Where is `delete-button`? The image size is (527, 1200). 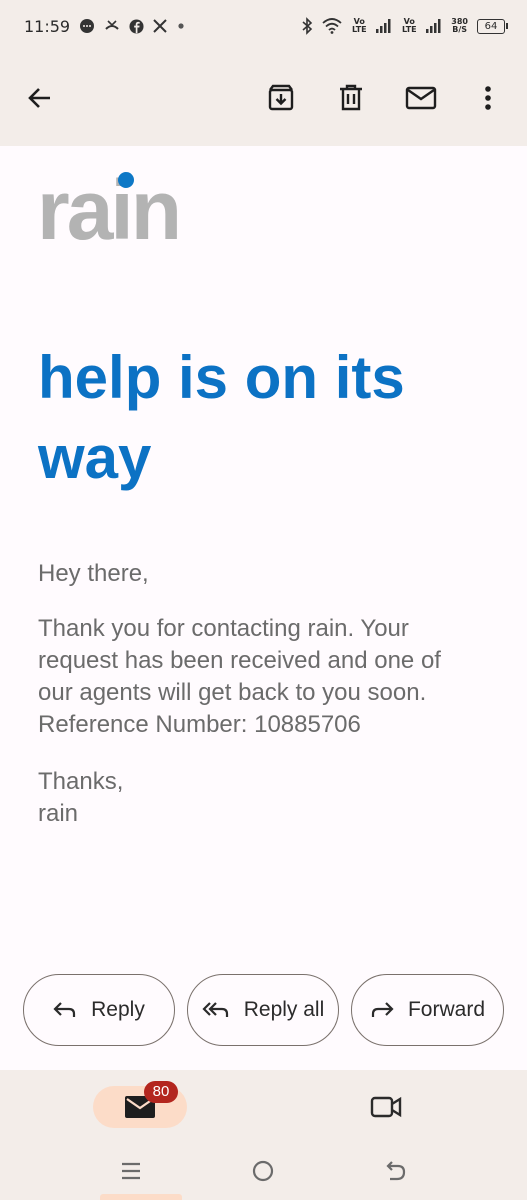
delete-button is located at coordinates (351, 98).